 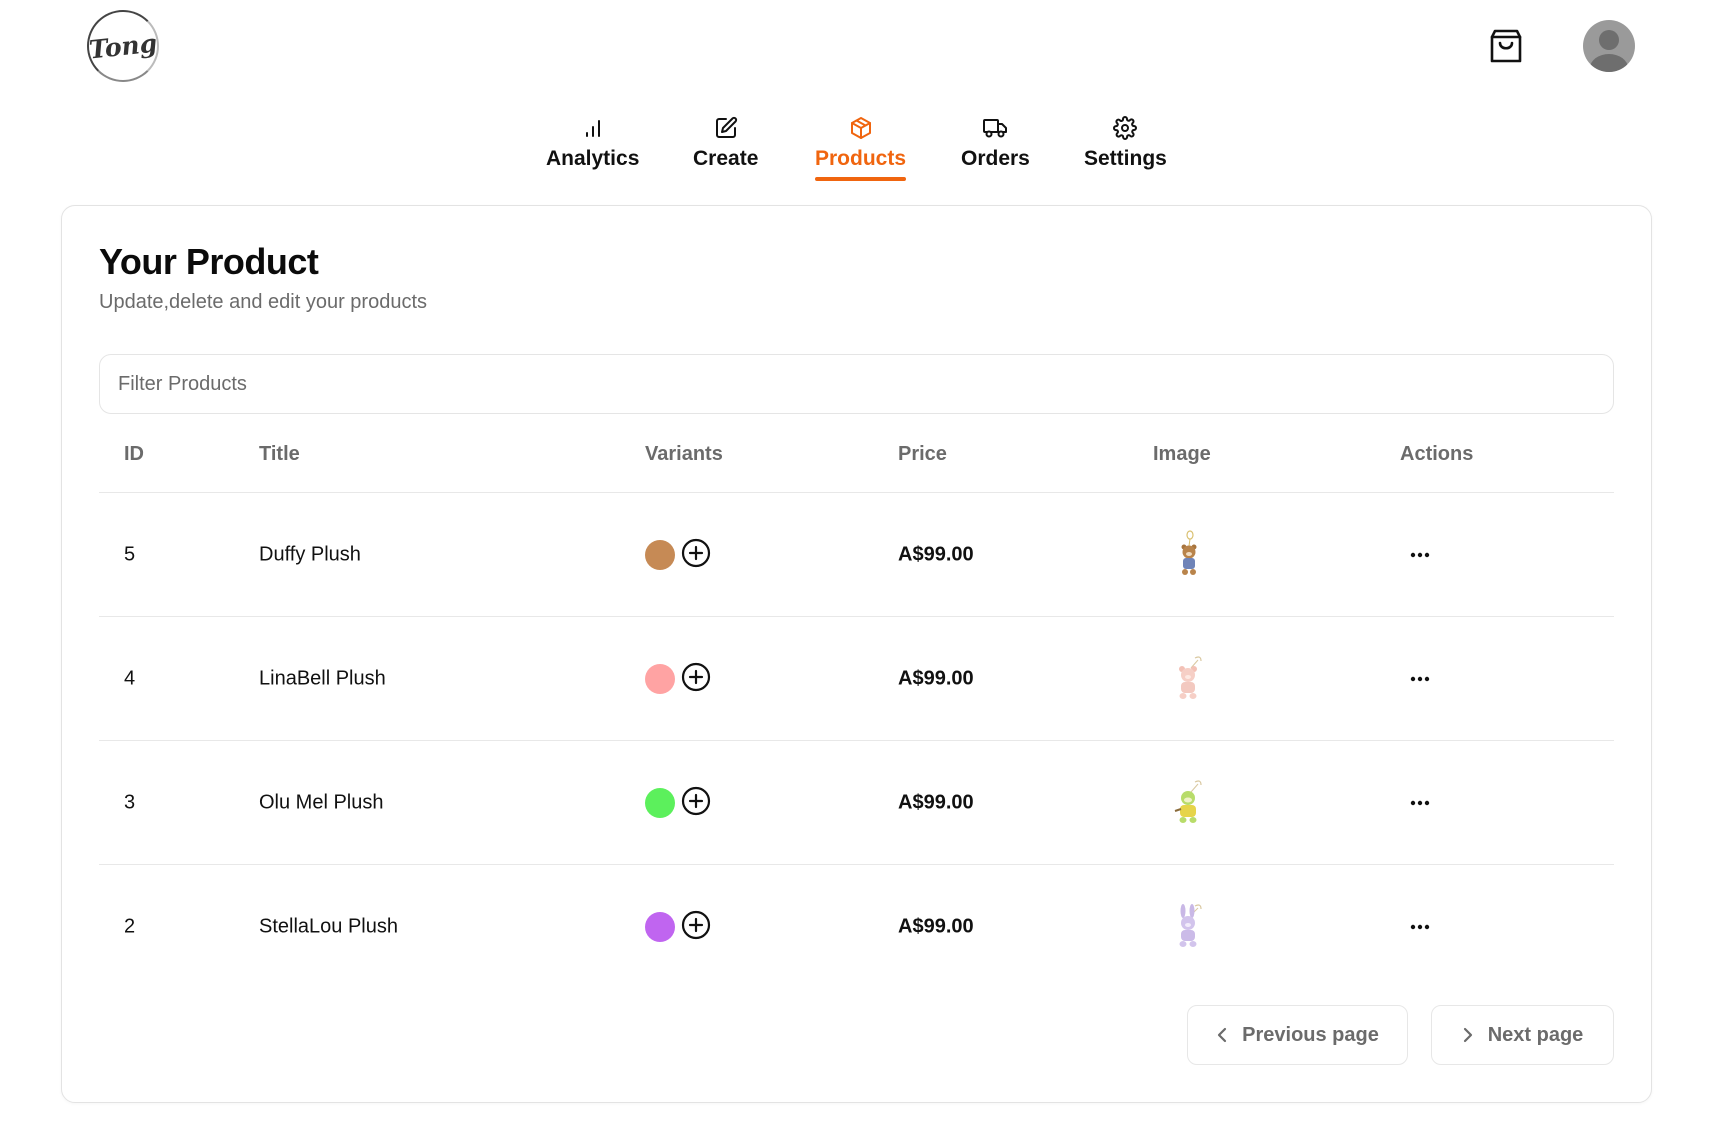 What do you see at coordinates (592, 143) in the screenshot?
I see `tab-analytics: Analytics` at bounding box center [592, 143].